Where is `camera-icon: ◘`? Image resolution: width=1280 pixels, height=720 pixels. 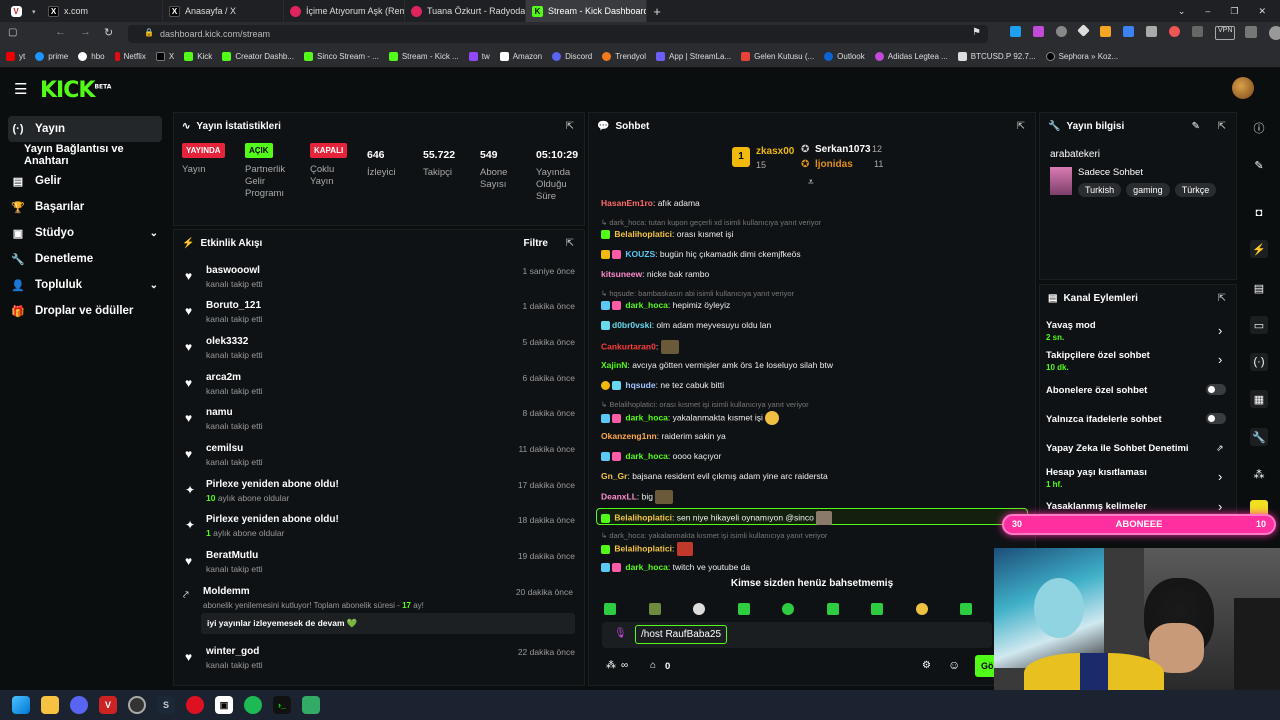 camera-icon: ◘ is located at coordinates (1259, 213).